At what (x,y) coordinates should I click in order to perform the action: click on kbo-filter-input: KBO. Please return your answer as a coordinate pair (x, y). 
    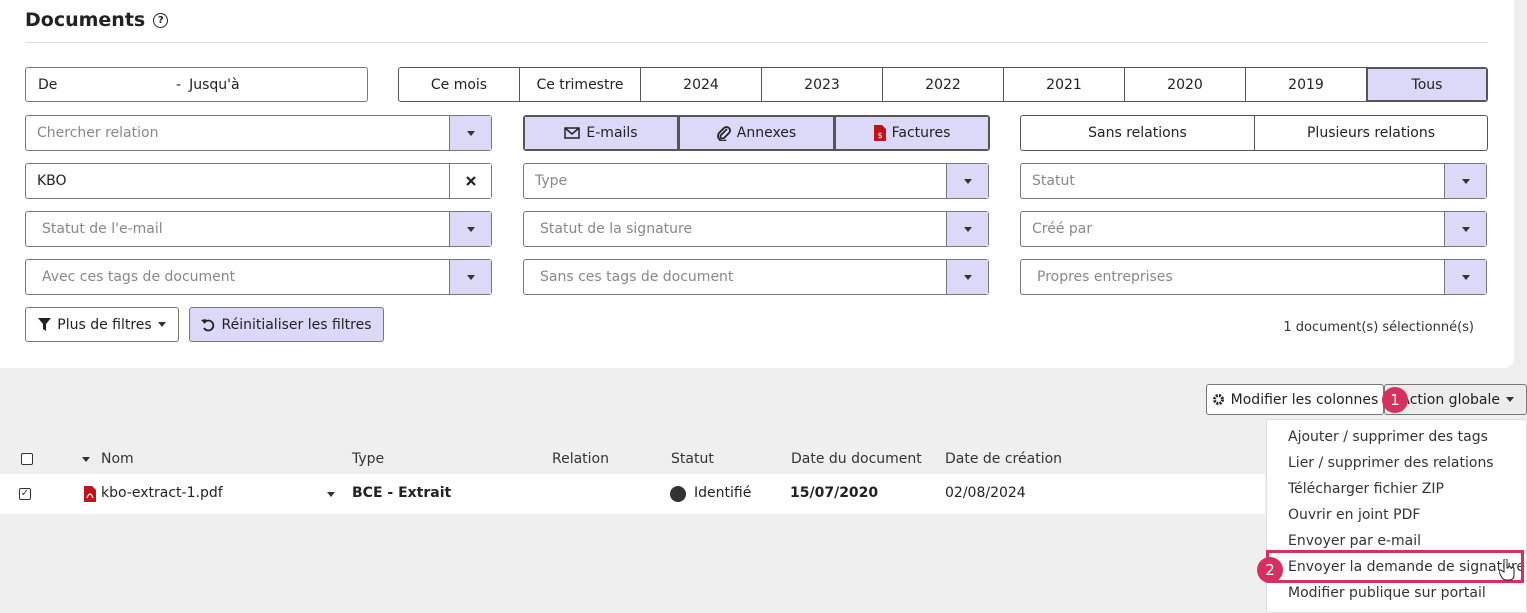
    Looking at the image, I should click on (258, 181).